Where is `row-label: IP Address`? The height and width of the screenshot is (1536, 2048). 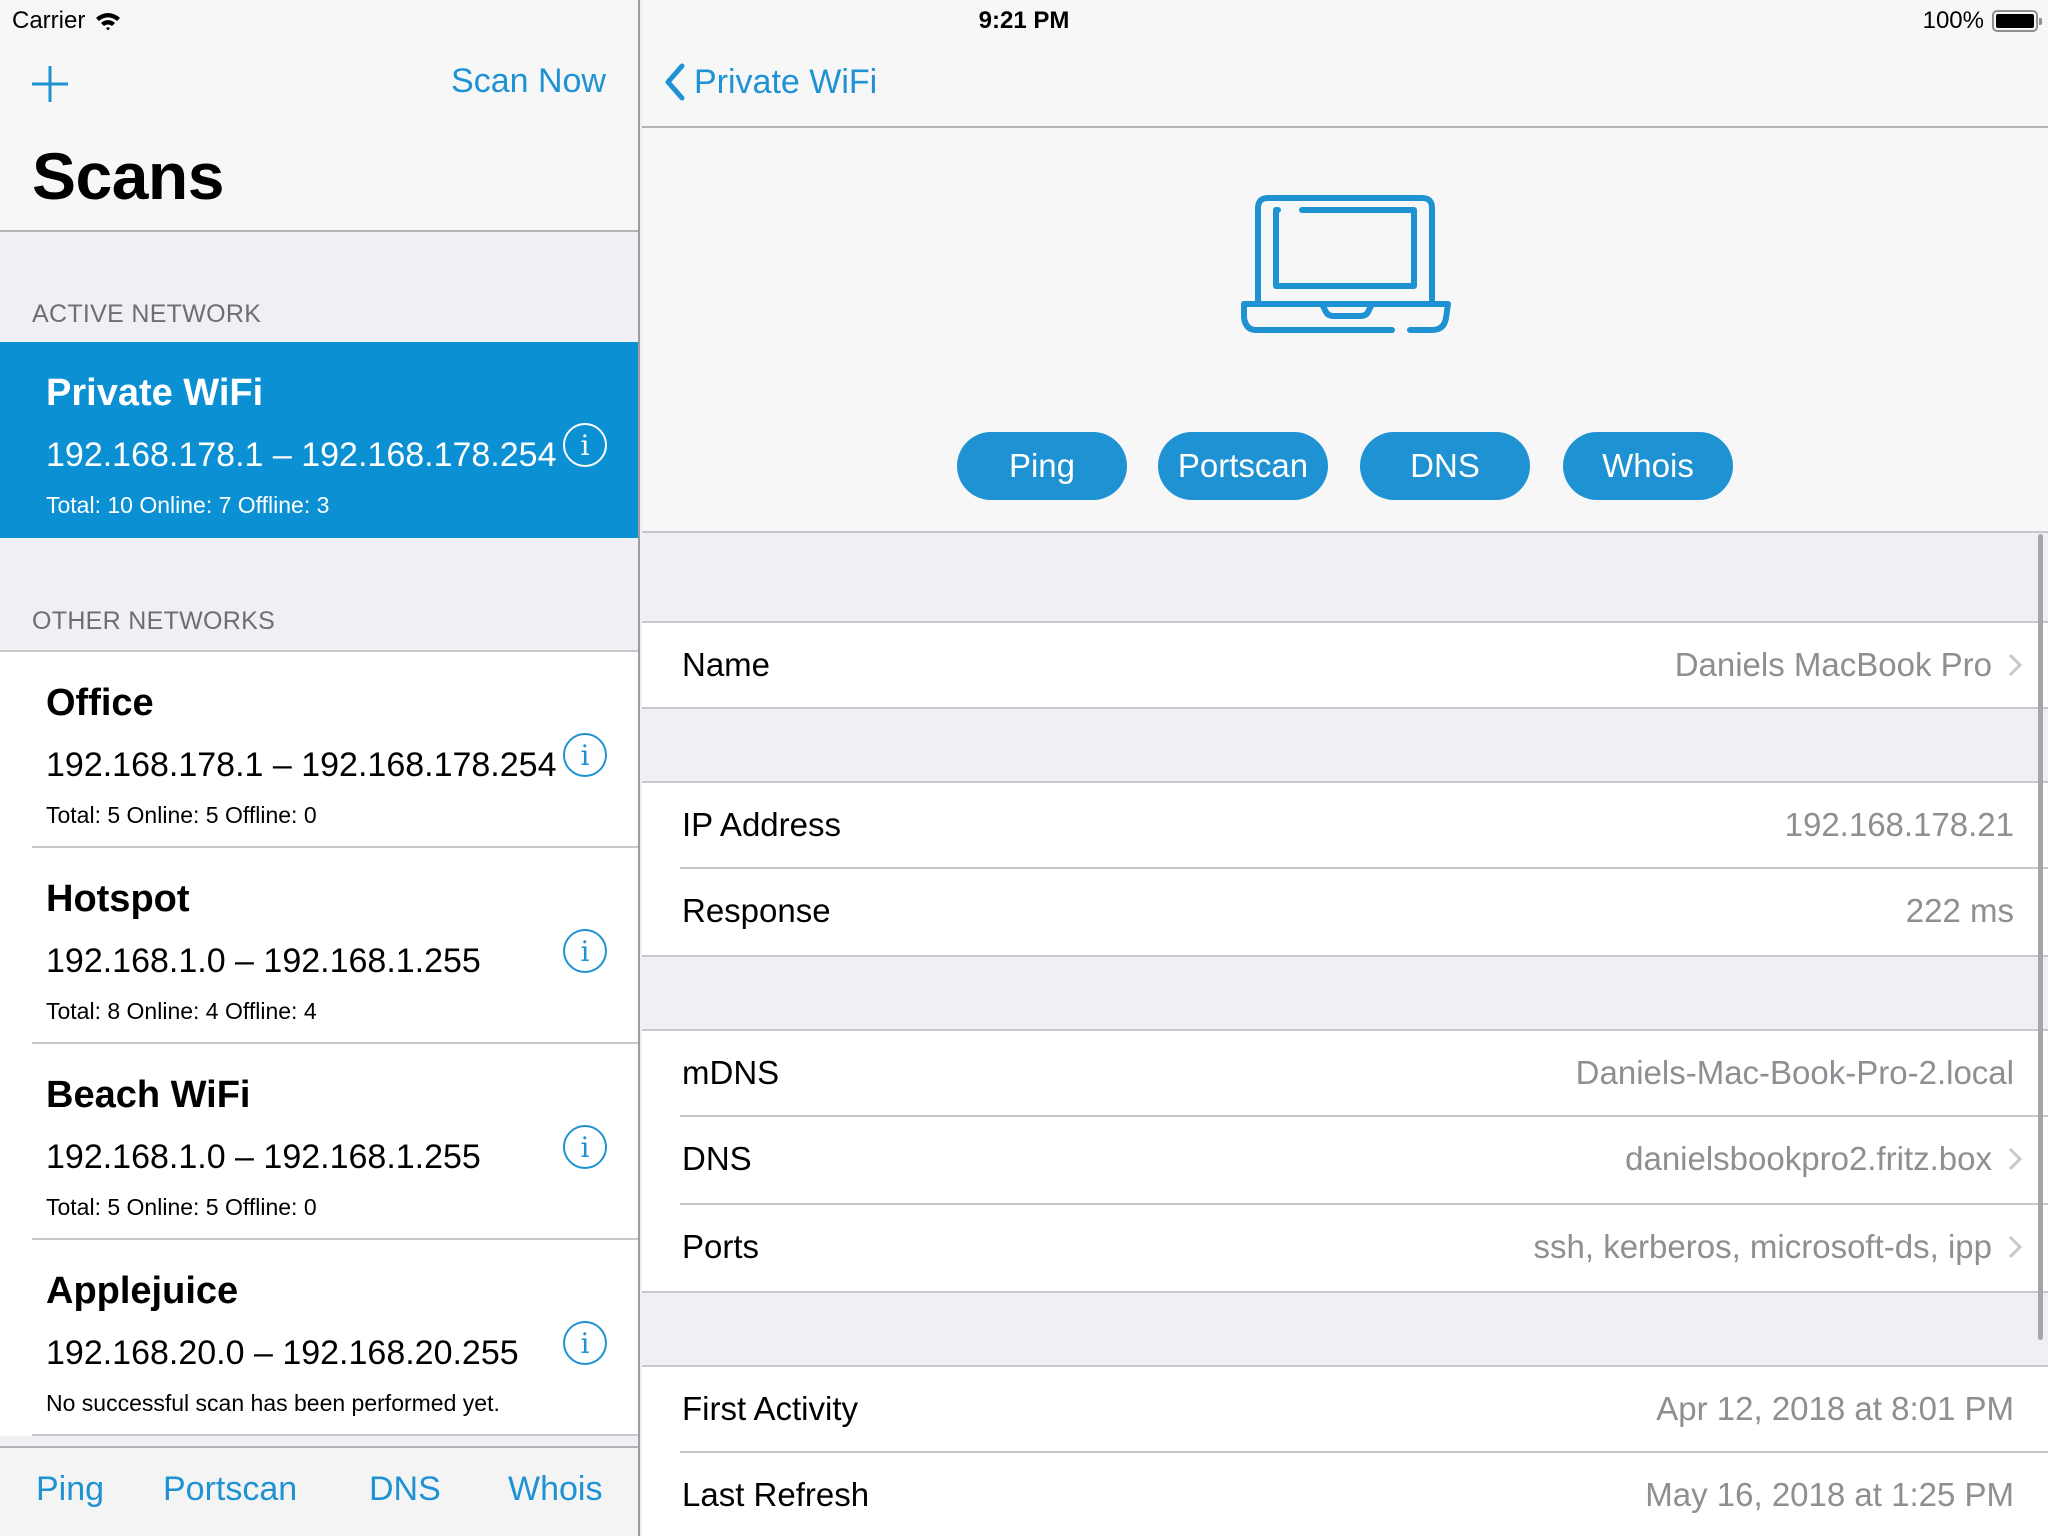 row-label: IP Address is located at coordinates (761, 824).